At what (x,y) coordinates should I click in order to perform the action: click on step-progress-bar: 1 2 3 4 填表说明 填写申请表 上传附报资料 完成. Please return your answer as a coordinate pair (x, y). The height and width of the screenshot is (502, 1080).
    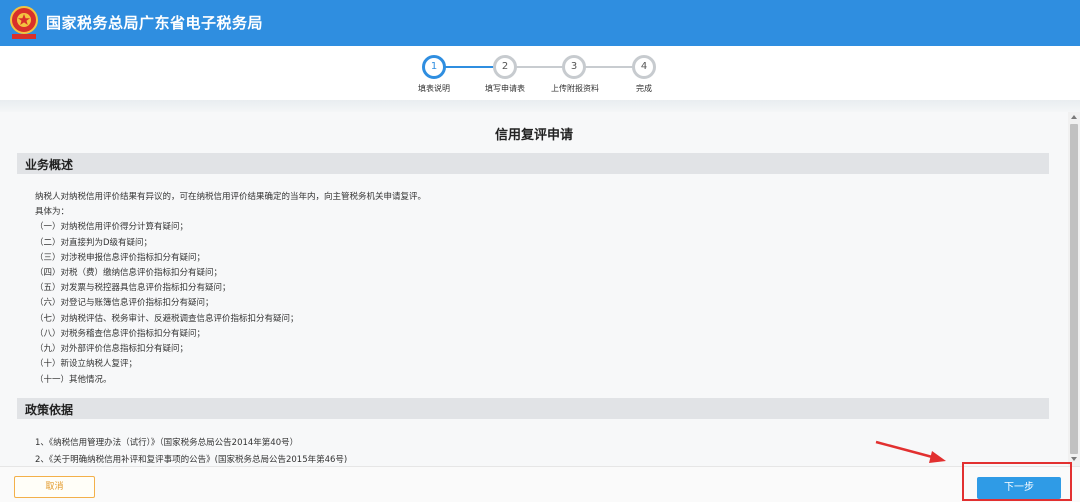
    Looking at the image, I should click on (540, 75).